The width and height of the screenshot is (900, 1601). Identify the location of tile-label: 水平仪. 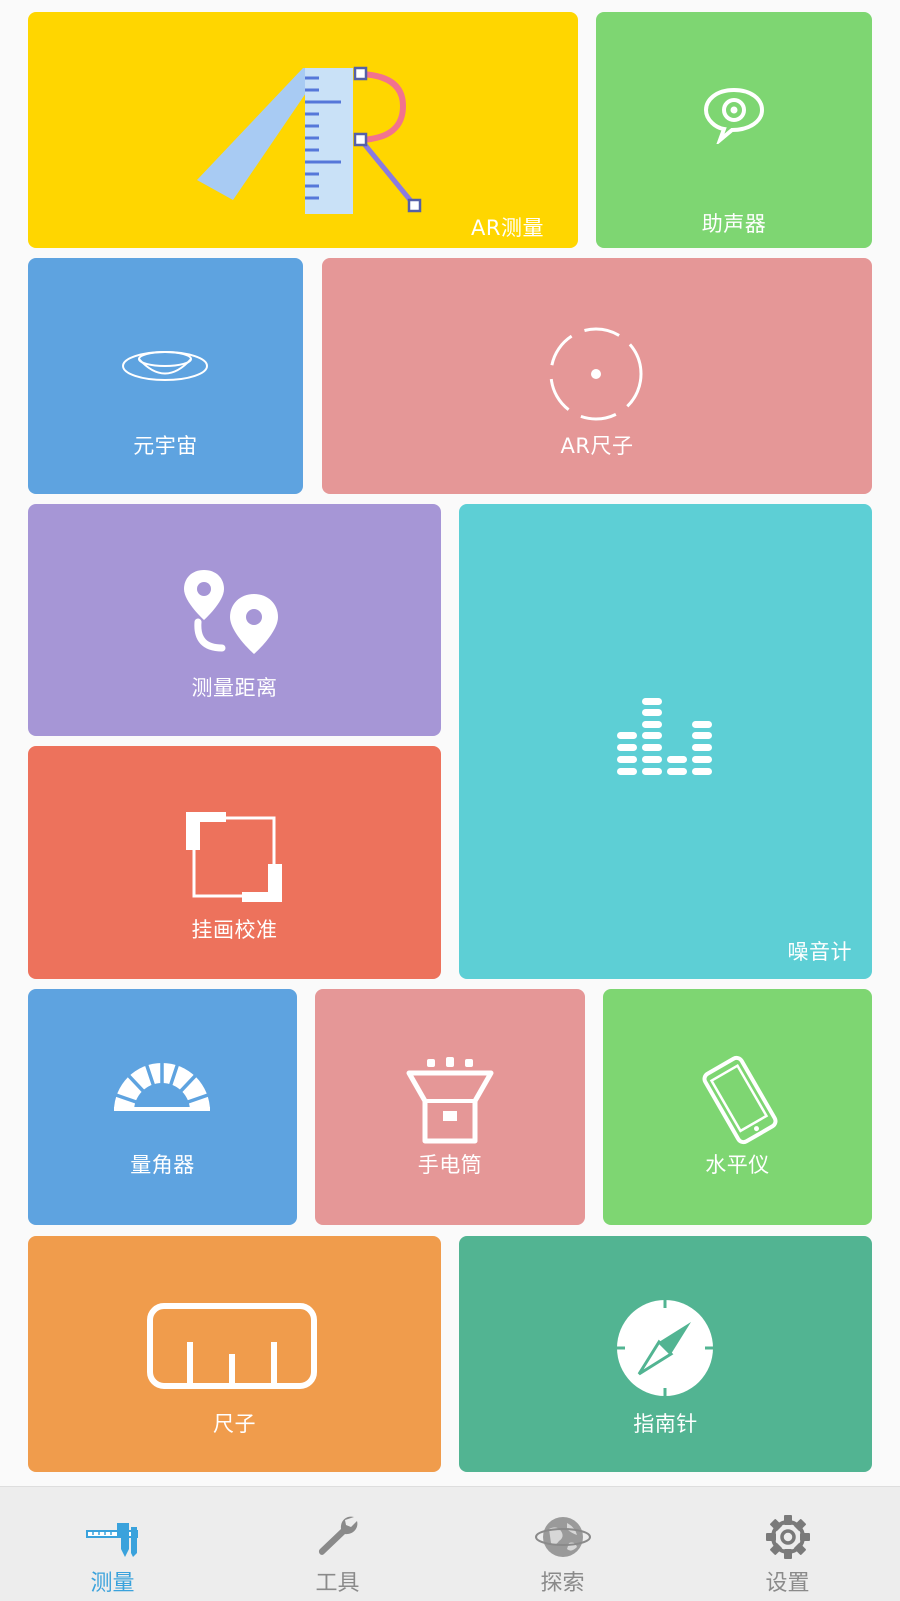
(737, 1165).